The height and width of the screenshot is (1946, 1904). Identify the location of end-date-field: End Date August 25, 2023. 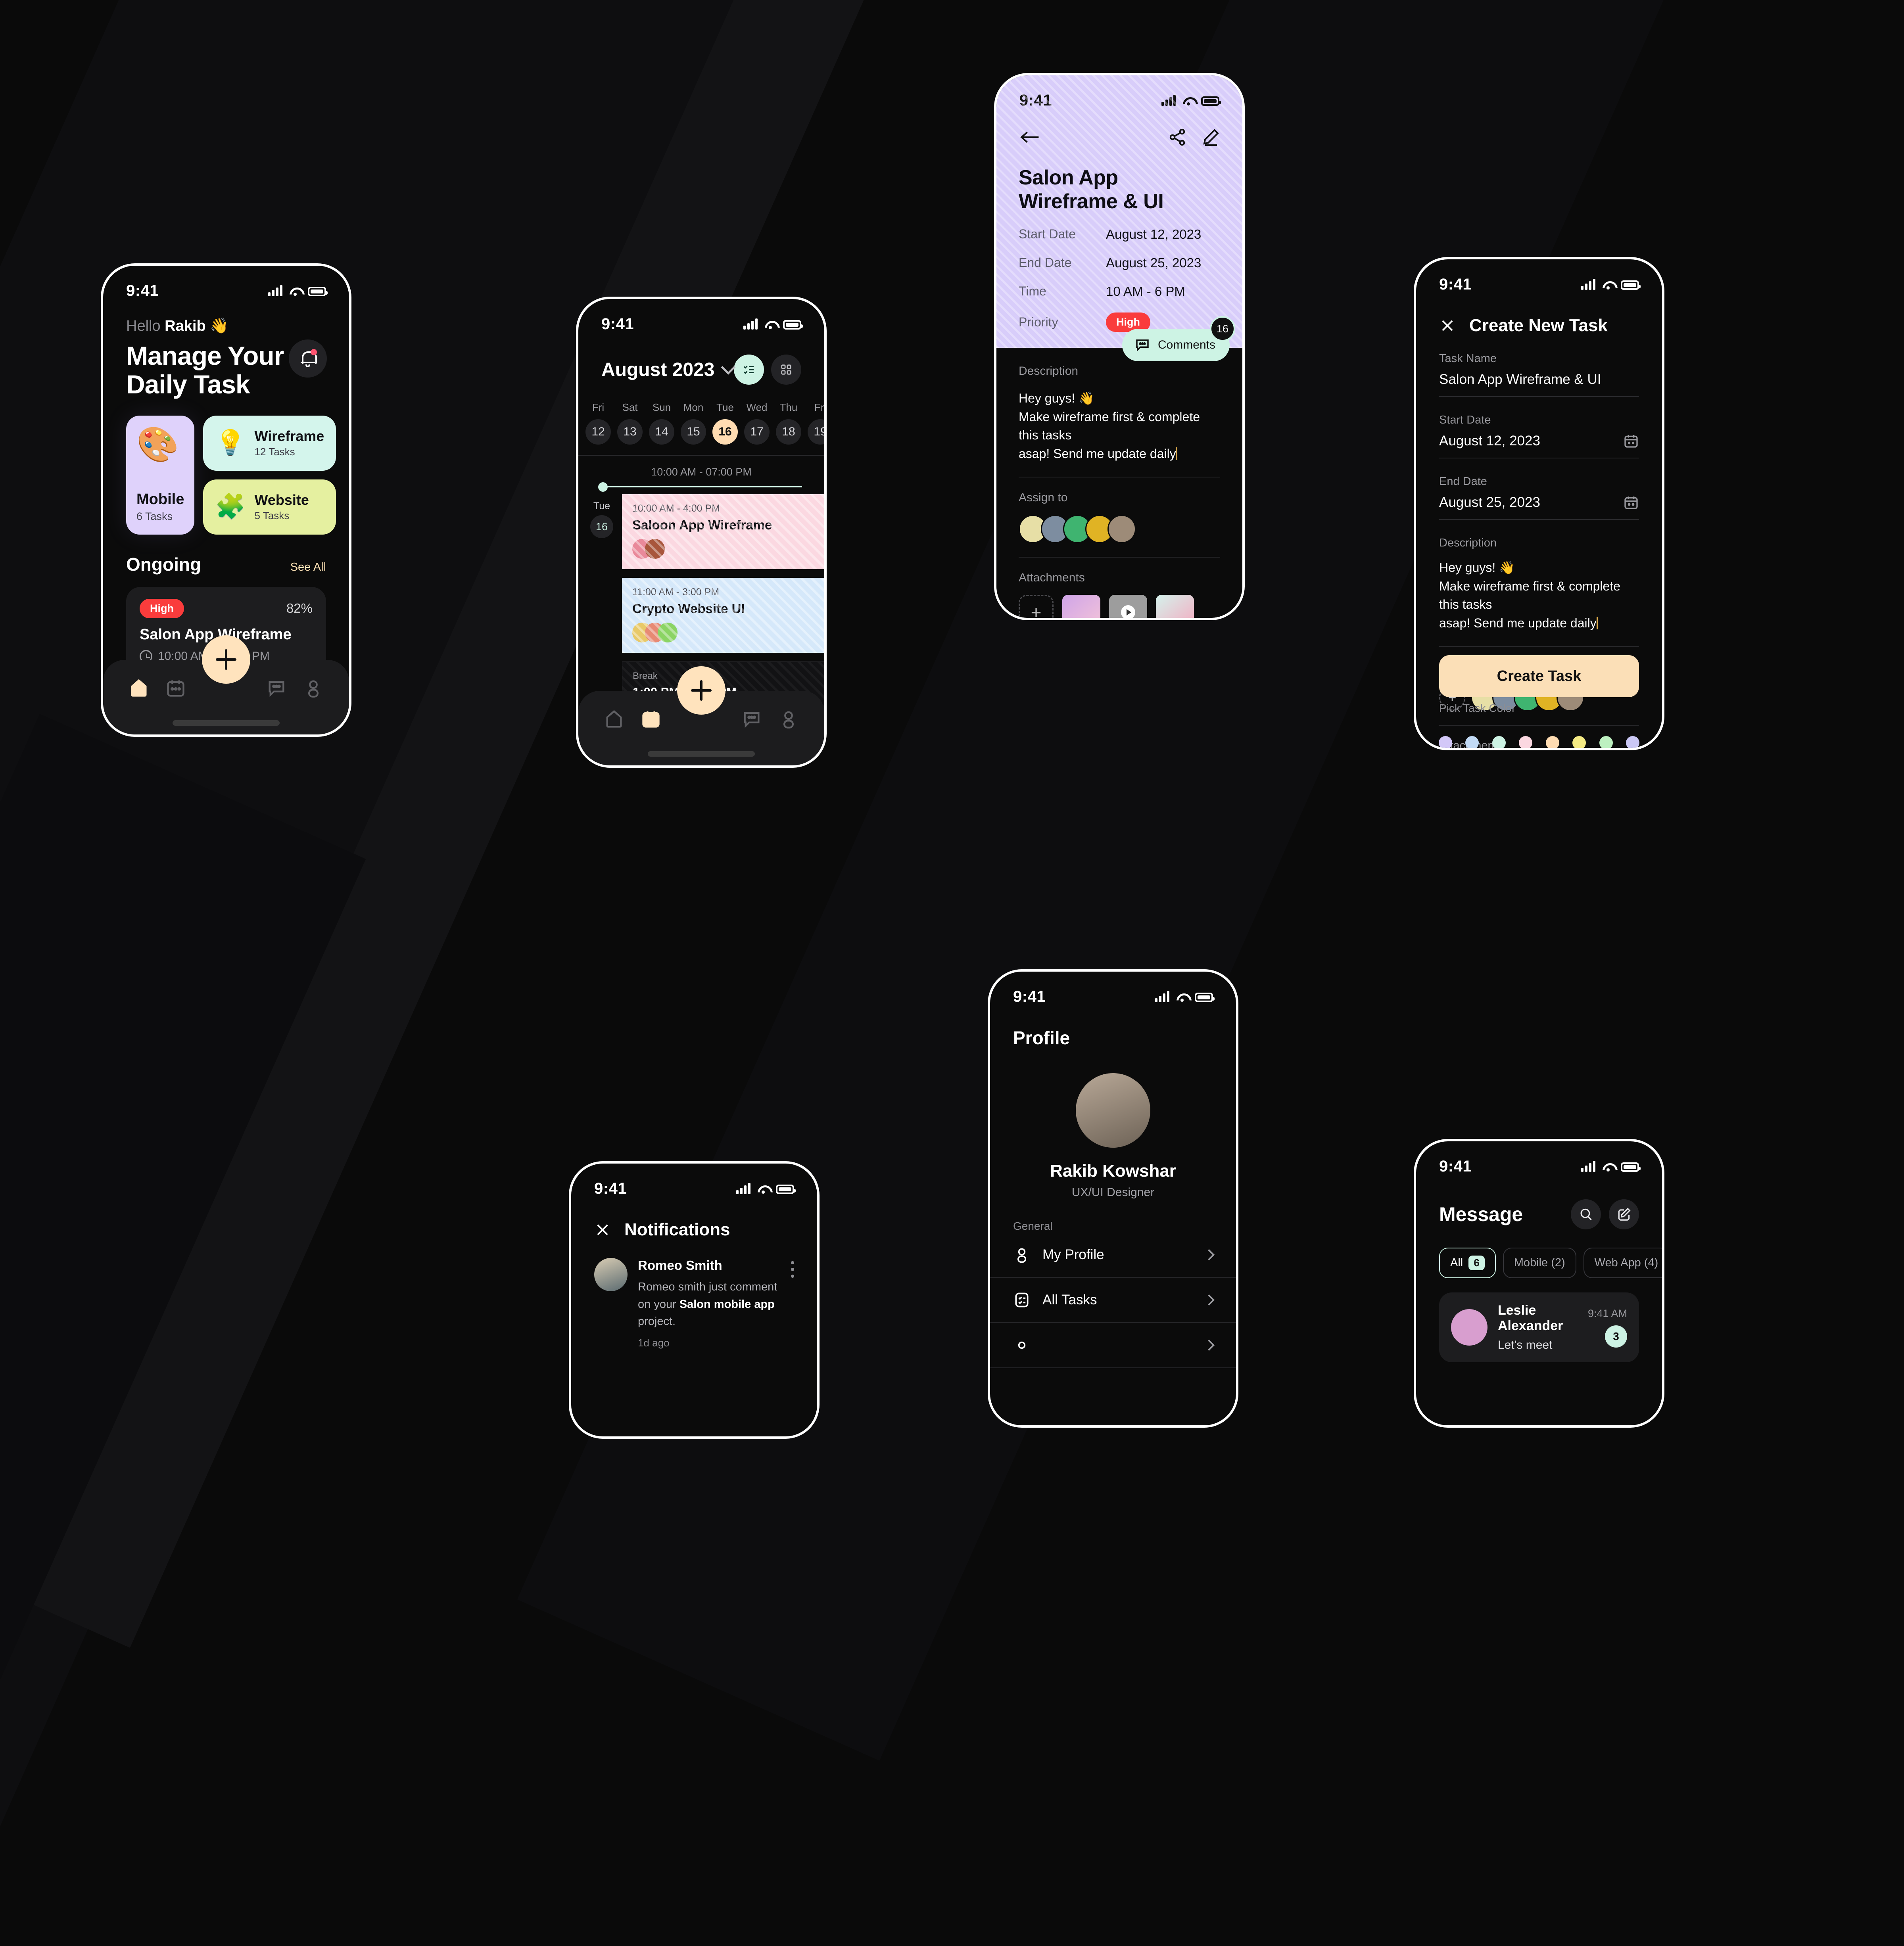
(1539, 497).